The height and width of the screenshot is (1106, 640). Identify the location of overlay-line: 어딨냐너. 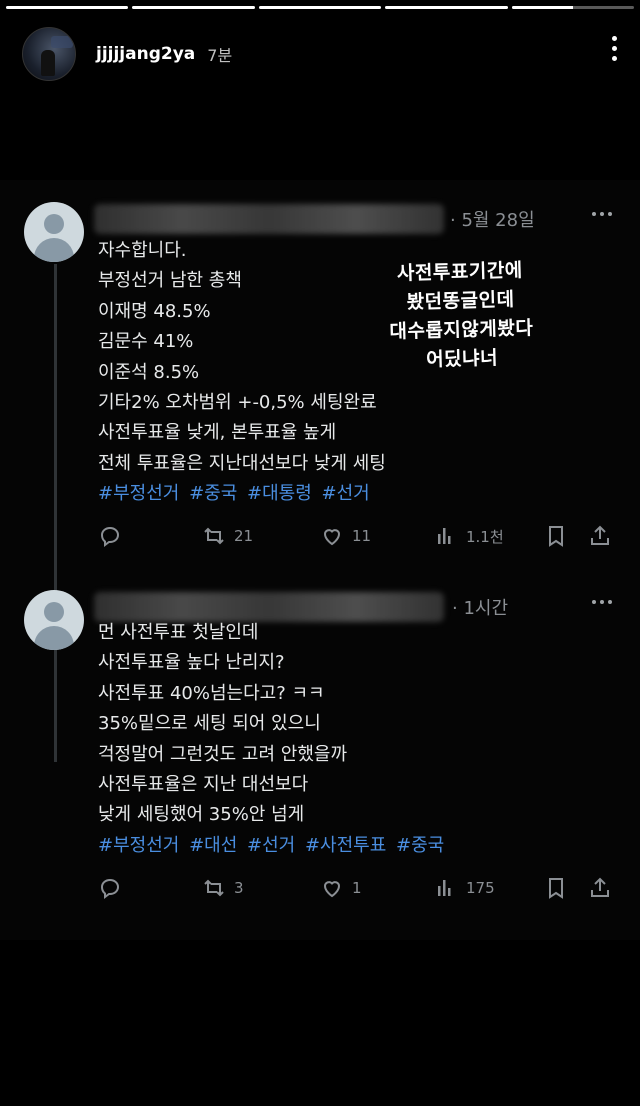
(462, 359).